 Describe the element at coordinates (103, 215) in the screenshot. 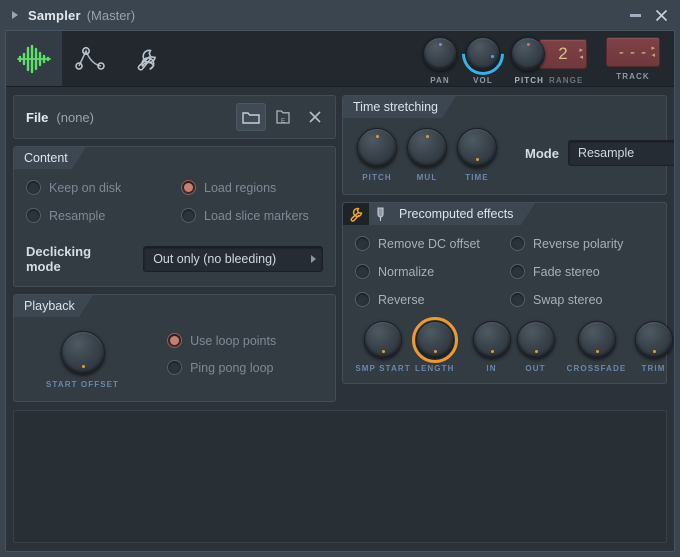

I see `radio-resample: Resample` at that location.